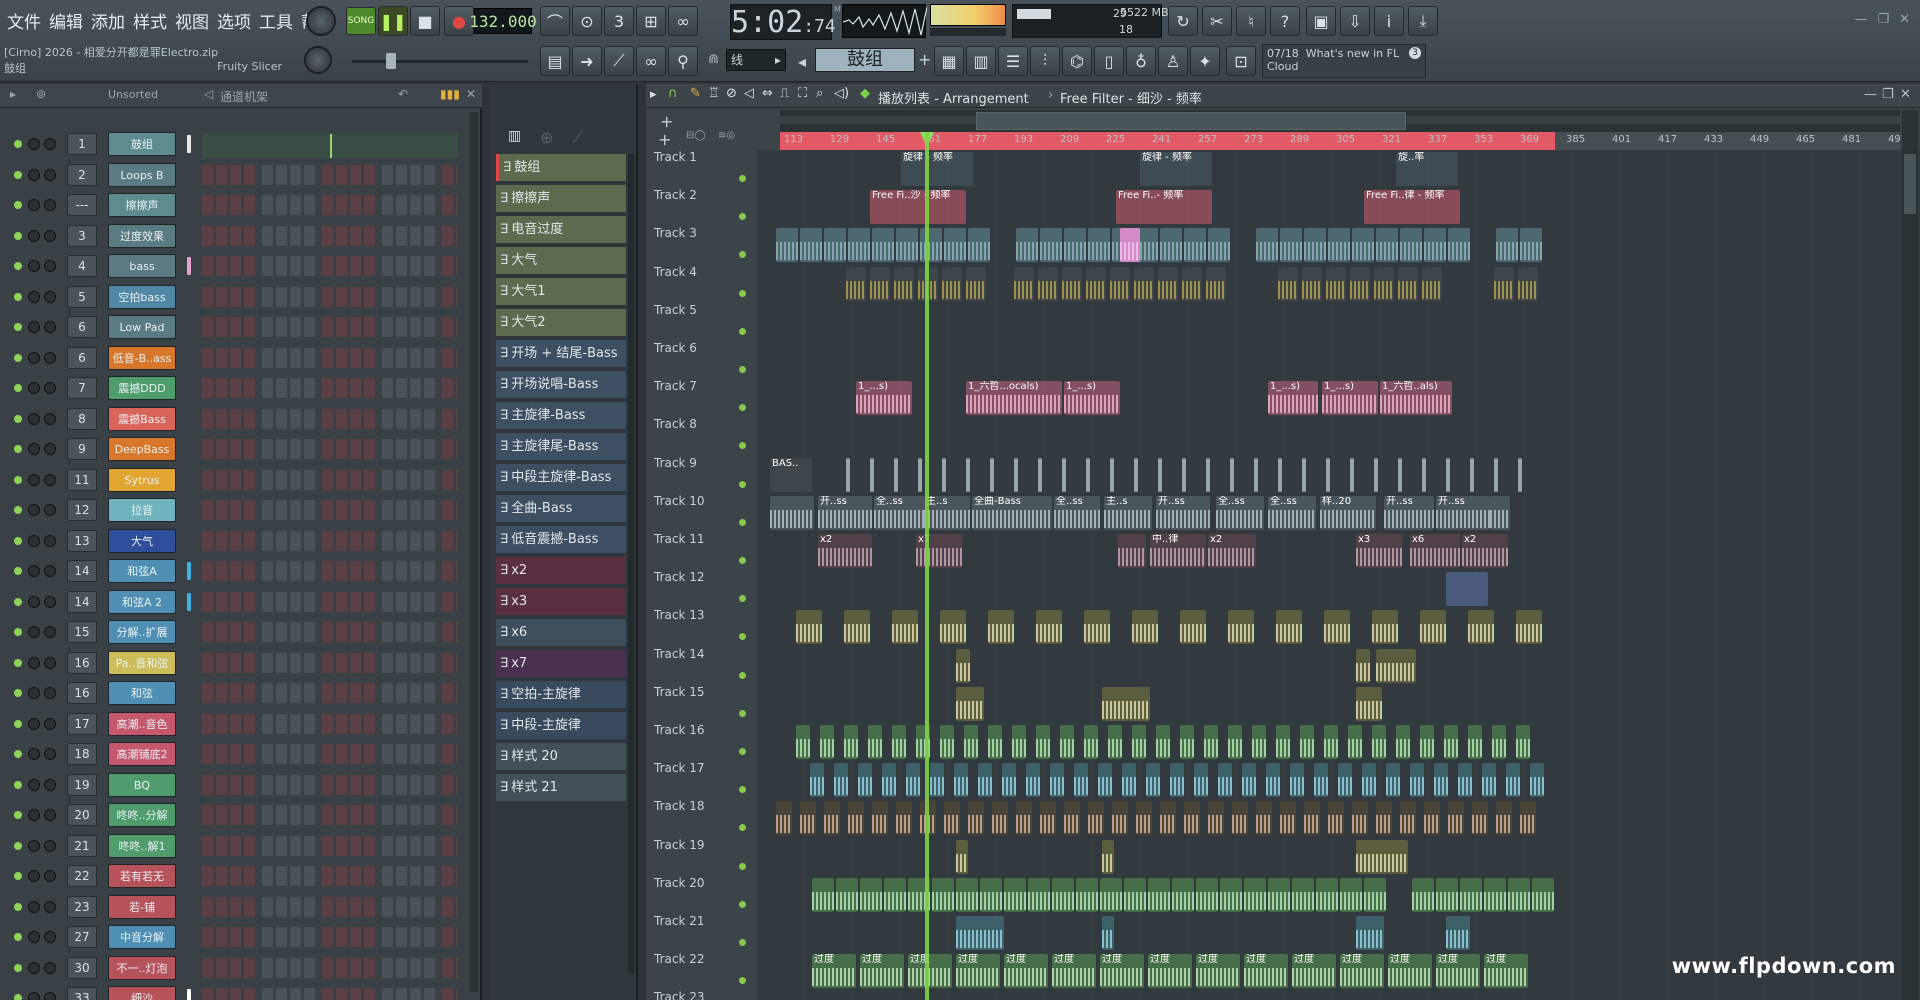  What do you see at coordinates (318, 60) in the screenshot?
I see `pitch-knob` at bounding box center [318, 60].